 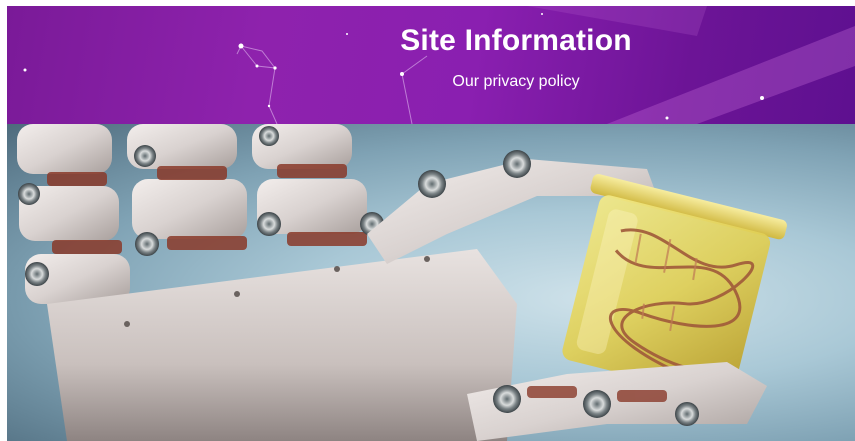 What do you see at coordinates (617, 401) in the screenshot?
I see `robot-thumb` at bounding box center [617, 401].